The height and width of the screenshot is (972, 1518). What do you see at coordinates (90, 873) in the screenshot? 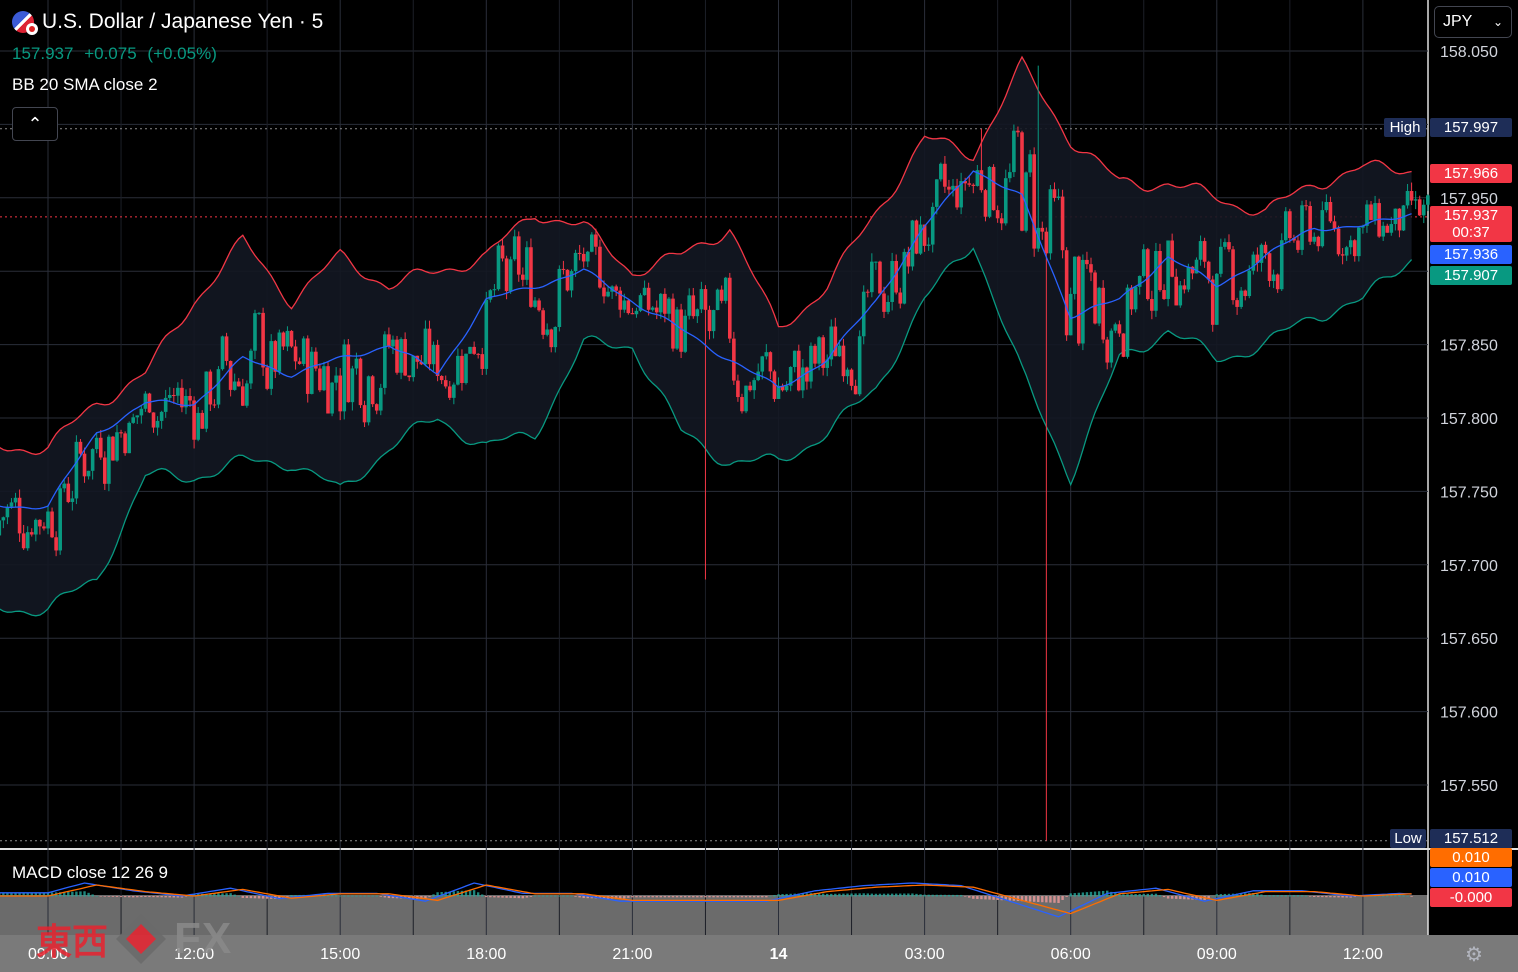
I see `macd-indicator-label: MACD close 12 26 9` at bounding box center [90, 873].